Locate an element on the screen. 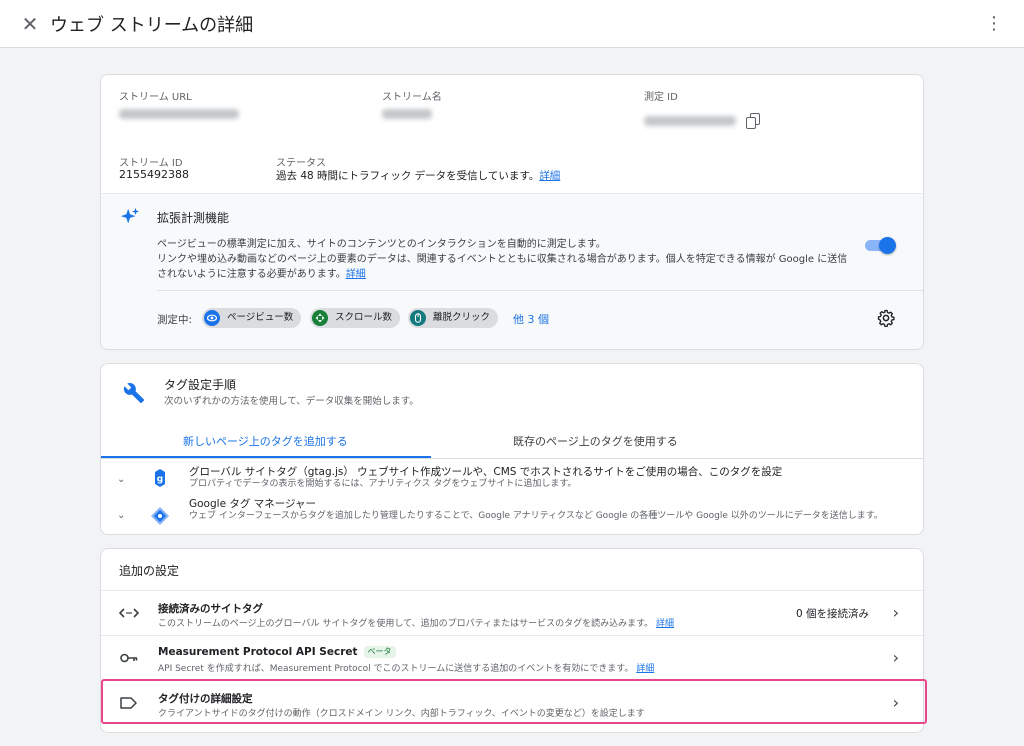 The height and width of the screenshot is (746, 1024). tab-add-new-tag: 新しいページ上のタグを追加する is located at coordinates (265, 441).